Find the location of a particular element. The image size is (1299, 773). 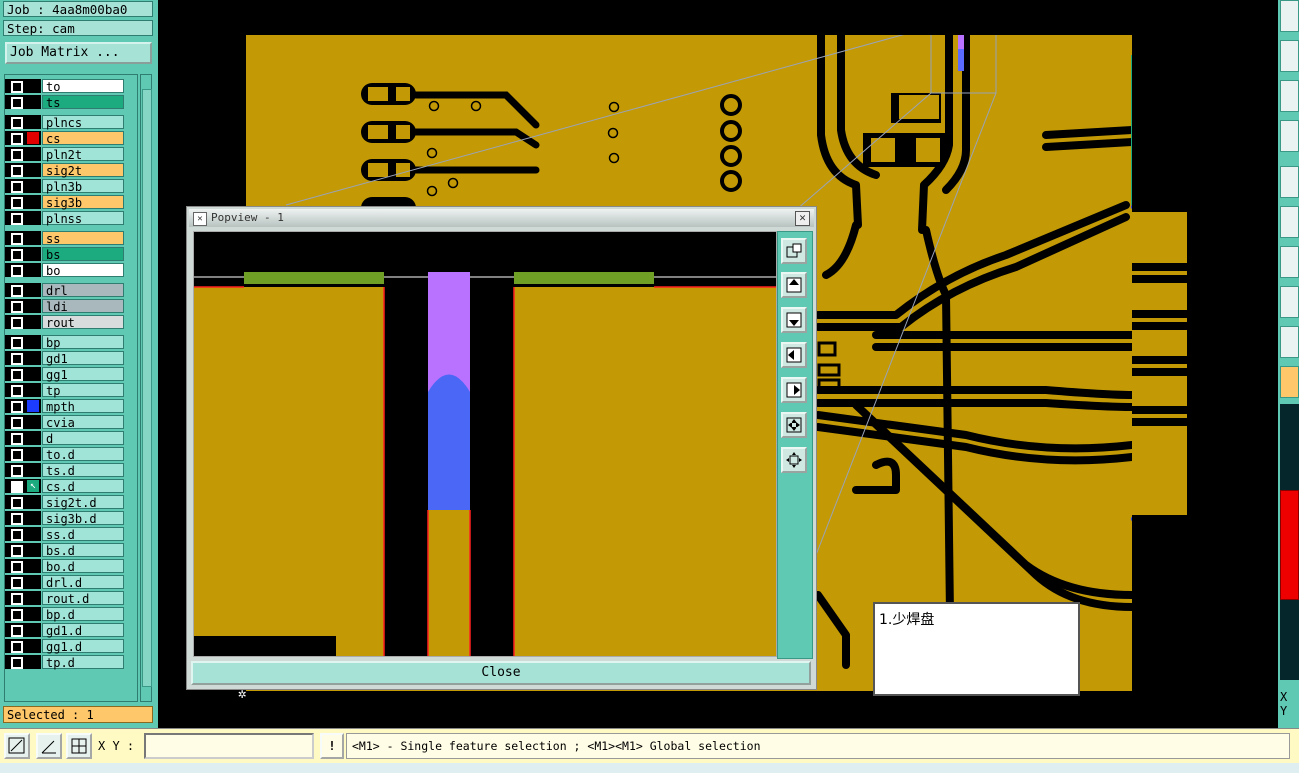

tool-copy-icon is located at coordinates (1289, 56).